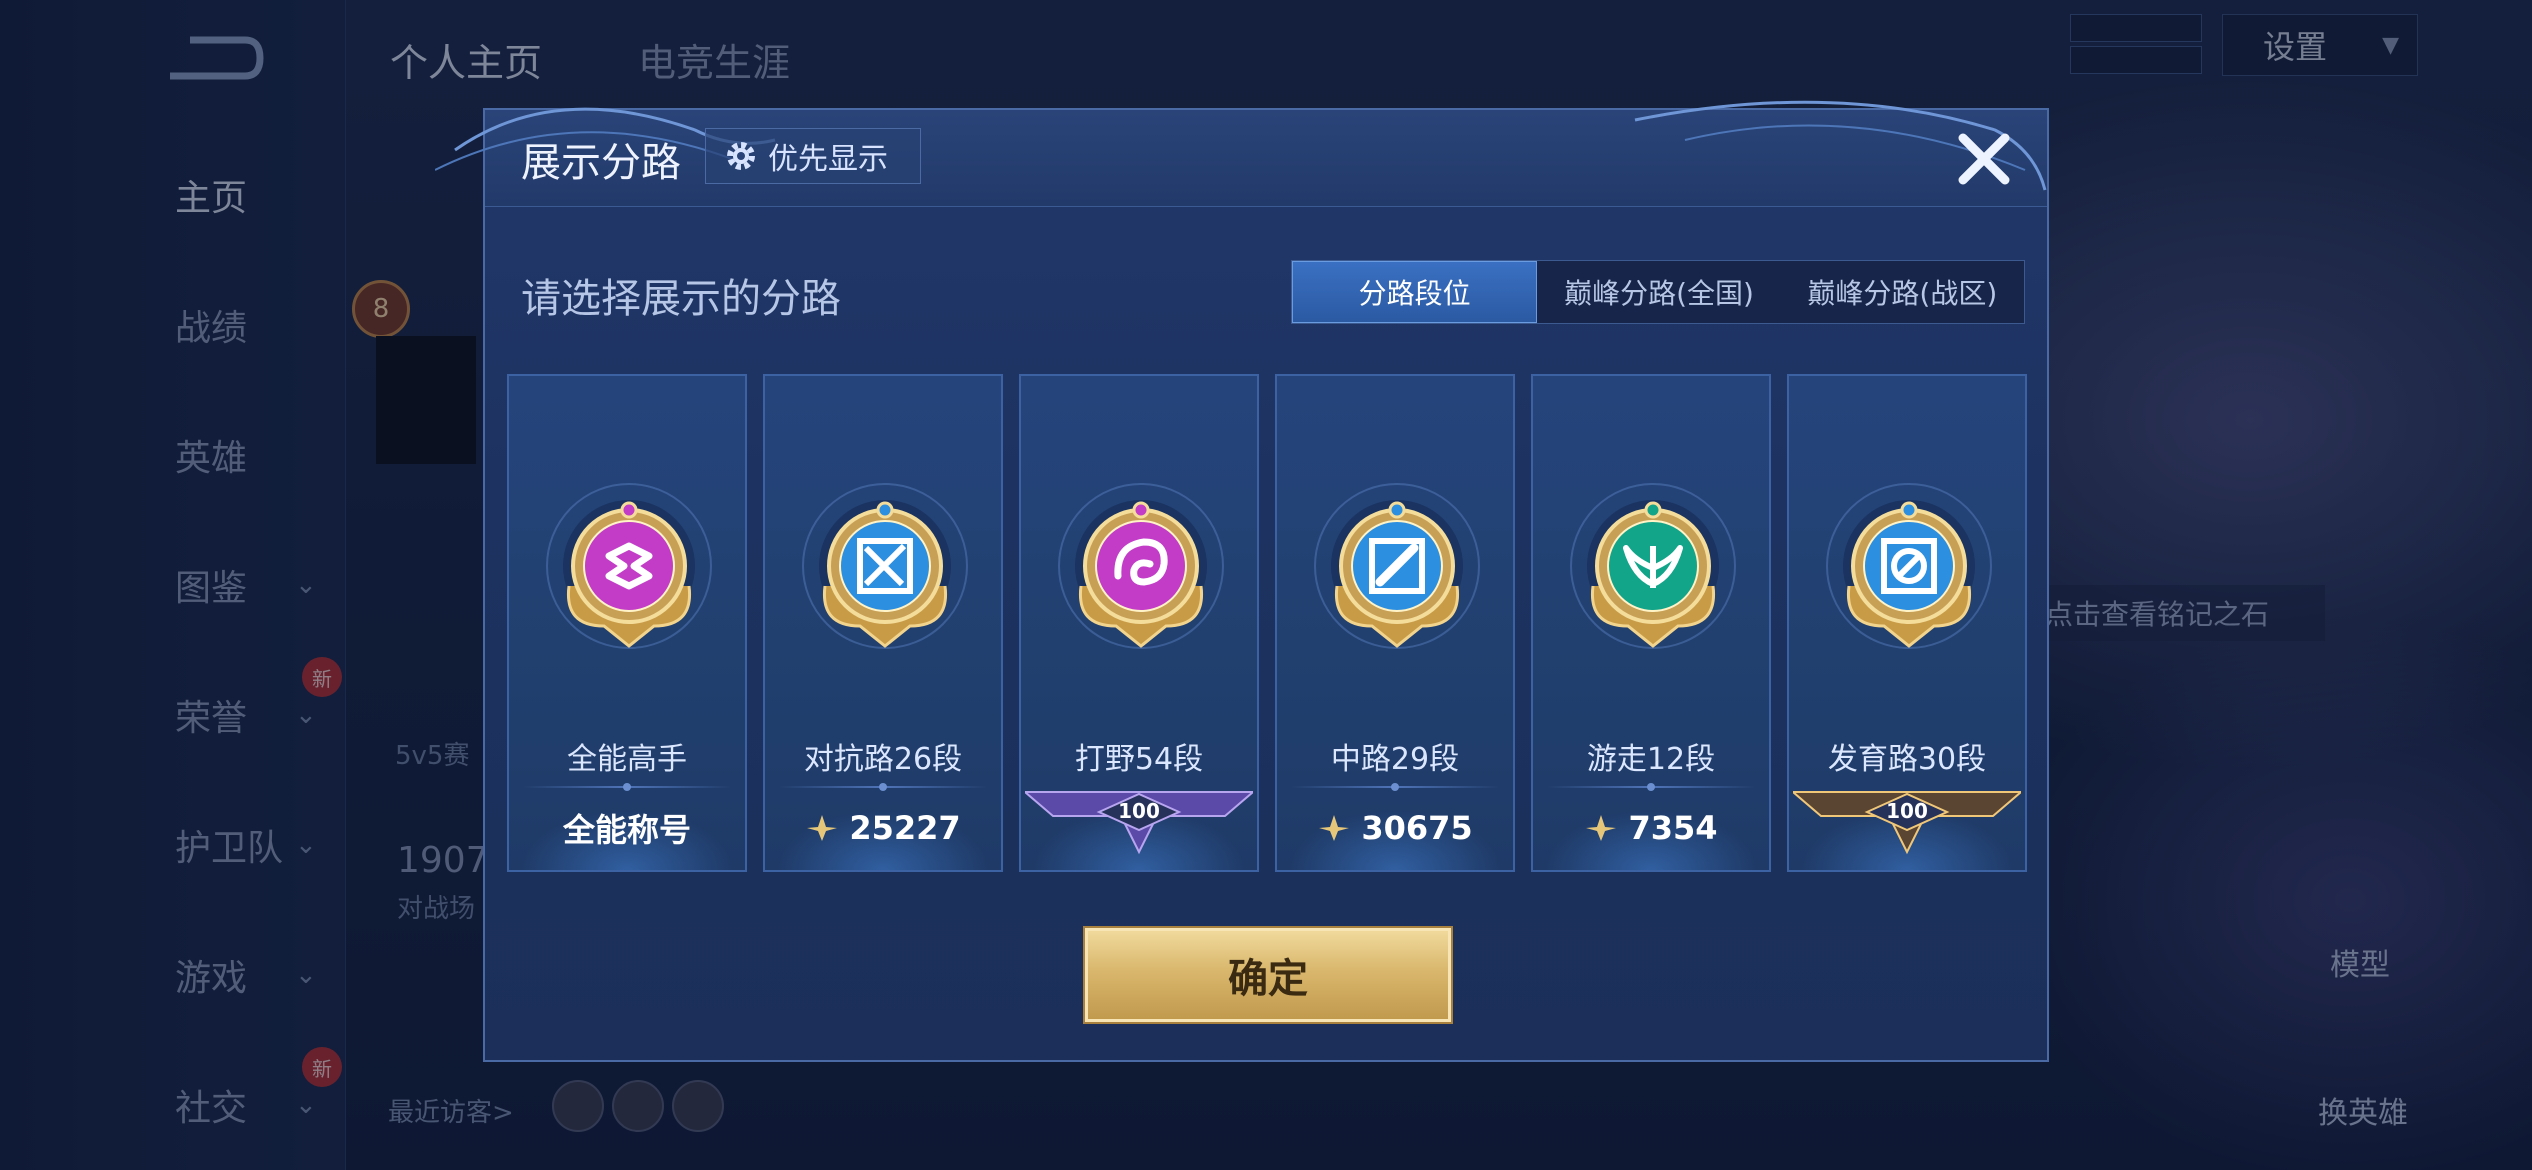 This screenshot has width=2532, height=1170. What do you see at coordinates (1673, 828) in the screenshot?
I see `lane-card-value-text: 7354` at bounding box center [1673, 828].